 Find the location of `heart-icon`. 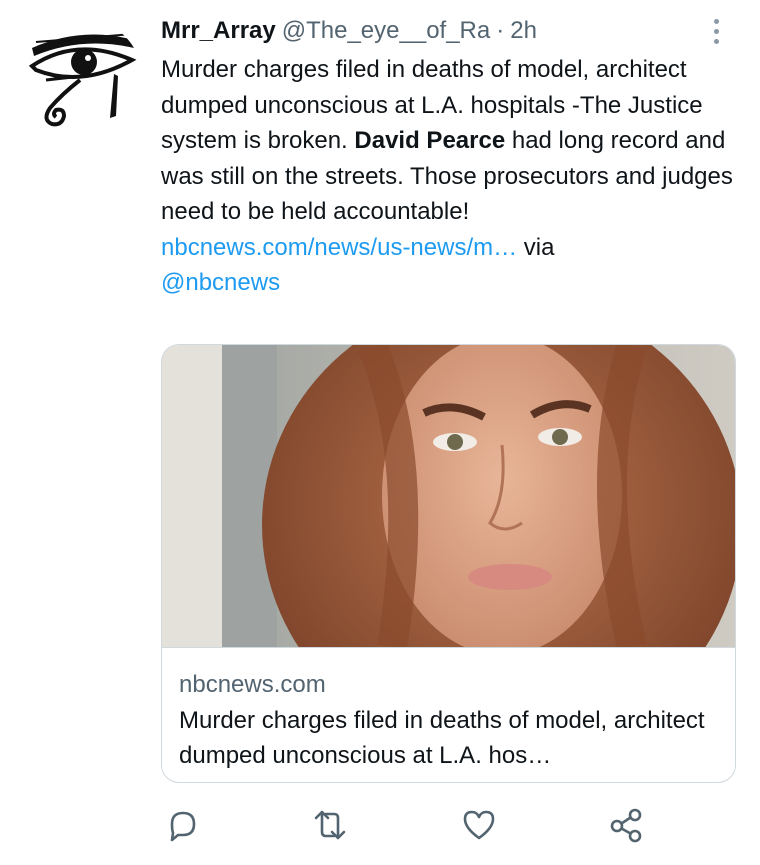

heart-icon is located at coordinates (479, 825).